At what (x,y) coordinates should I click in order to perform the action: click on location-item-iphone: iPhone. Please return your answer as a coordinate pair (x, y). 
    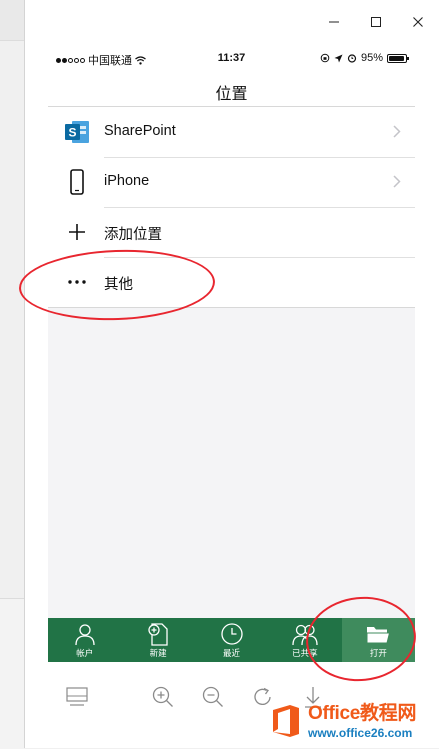
    Looking at the image, I should click on (231, 182).